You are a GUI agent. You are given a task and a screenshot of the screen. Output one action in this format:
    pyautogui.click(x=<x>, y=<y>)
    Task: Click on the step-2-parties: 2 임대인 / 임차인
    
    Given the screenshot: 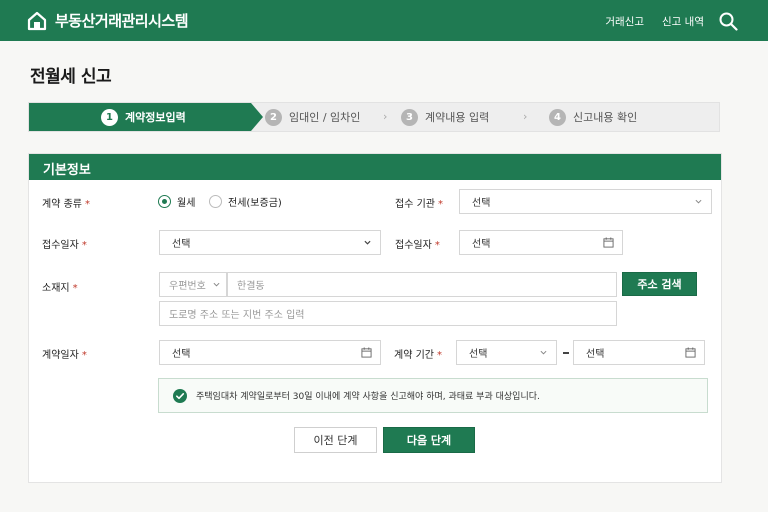 What is the action you would take?
    pyautogui.click(x=312, y=117)
    